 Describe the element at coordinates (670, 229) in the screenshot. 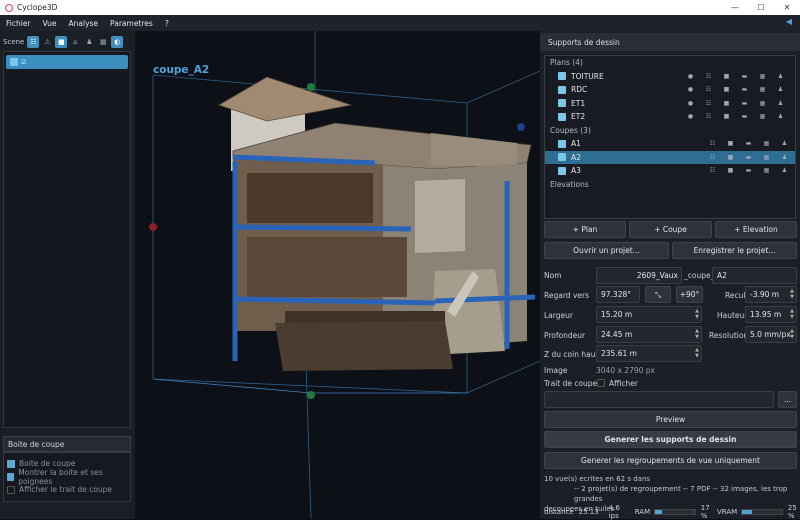

I see `add-coupe-button: + Coupe` at that location.